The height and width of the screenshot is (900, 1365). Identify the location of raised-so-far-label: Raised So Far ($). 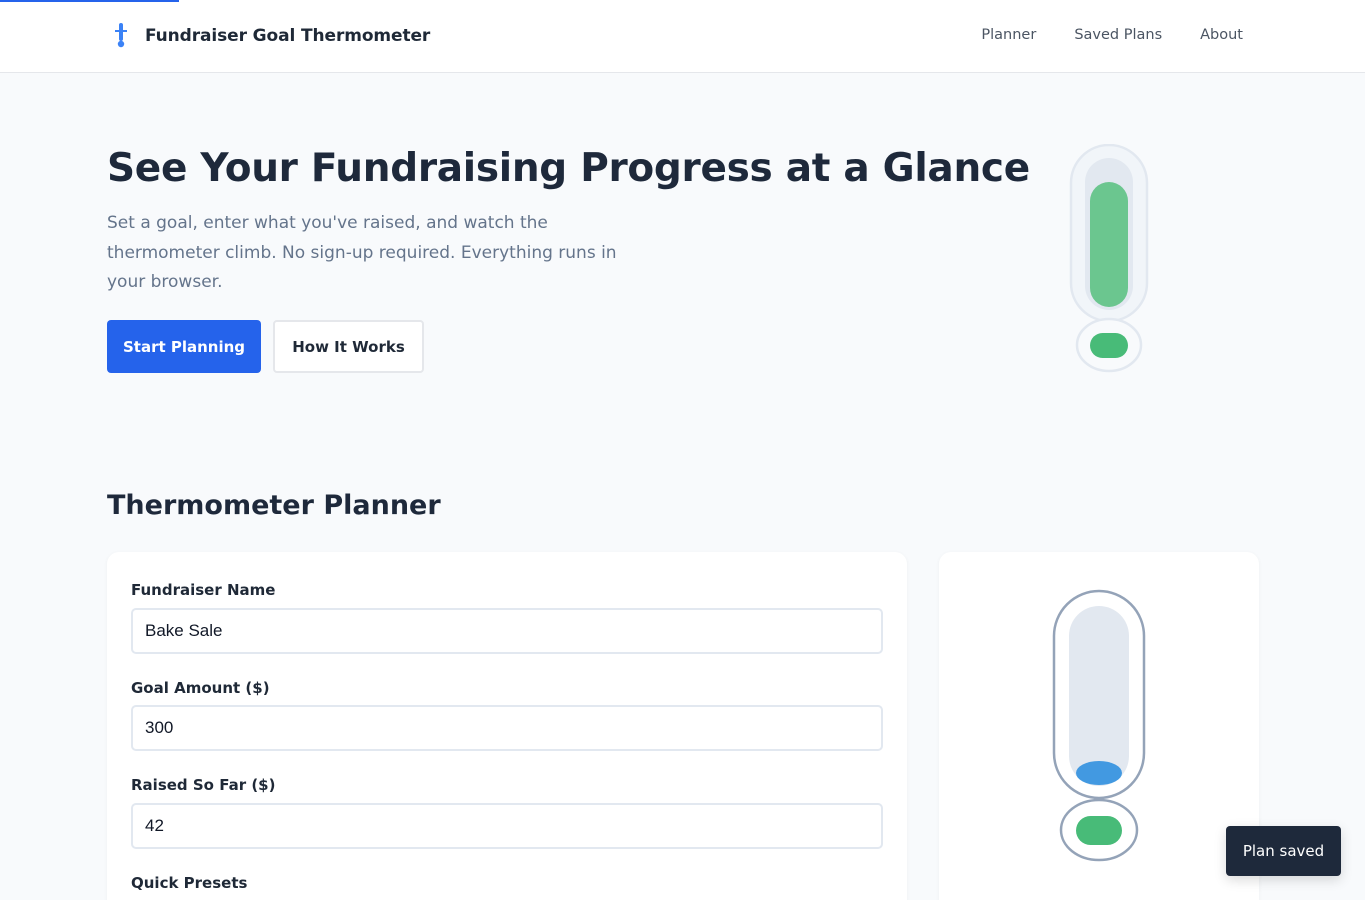
(203, 785).